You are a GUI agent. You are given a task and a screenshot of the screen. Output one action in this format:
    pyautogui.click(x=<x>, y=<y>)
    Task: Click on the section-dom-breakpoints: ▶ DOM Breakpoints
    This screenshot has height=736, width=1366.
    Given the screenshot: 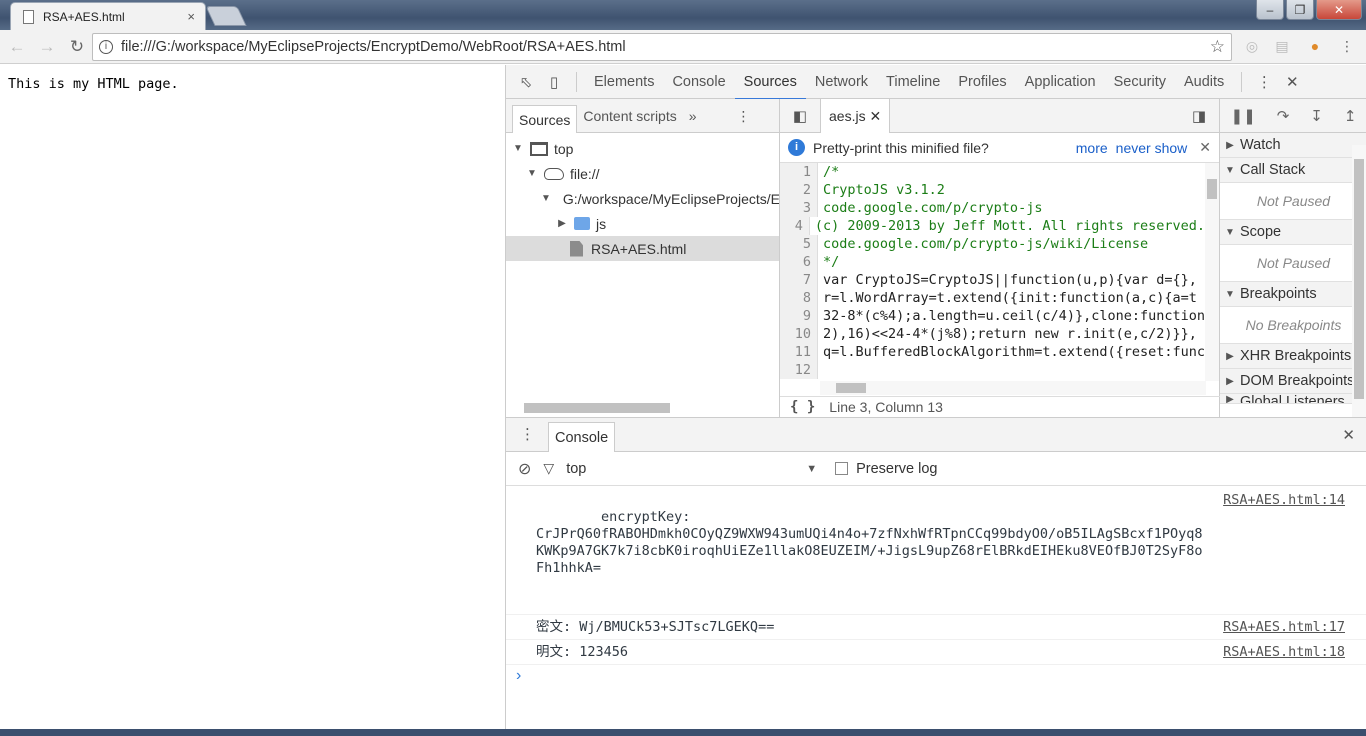 What is the action you would take?
    pyautogui.click(x=1293, y=381)
    